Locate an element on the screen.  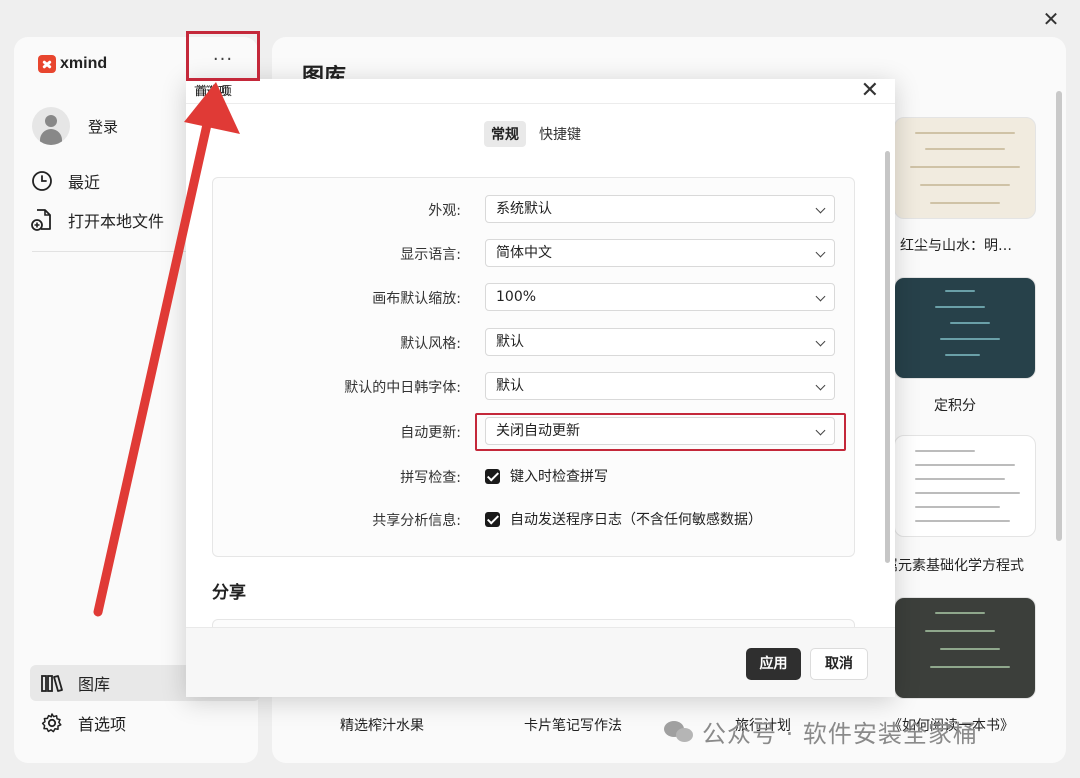
share-analytics-option: 自动发送程序日志（不含任何敏感数据） is located at coordinates (623, 519).